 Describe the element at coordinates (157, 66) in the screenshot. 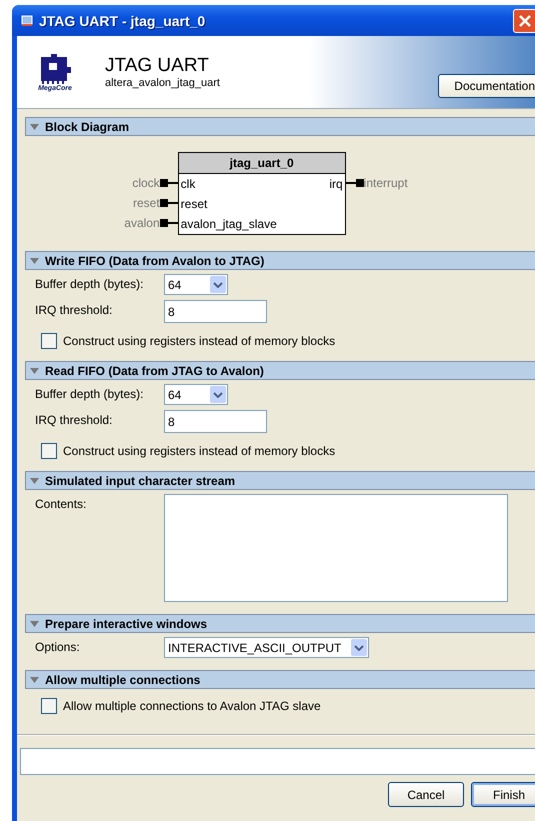

I see `component-title: JTAG UART` at that location.